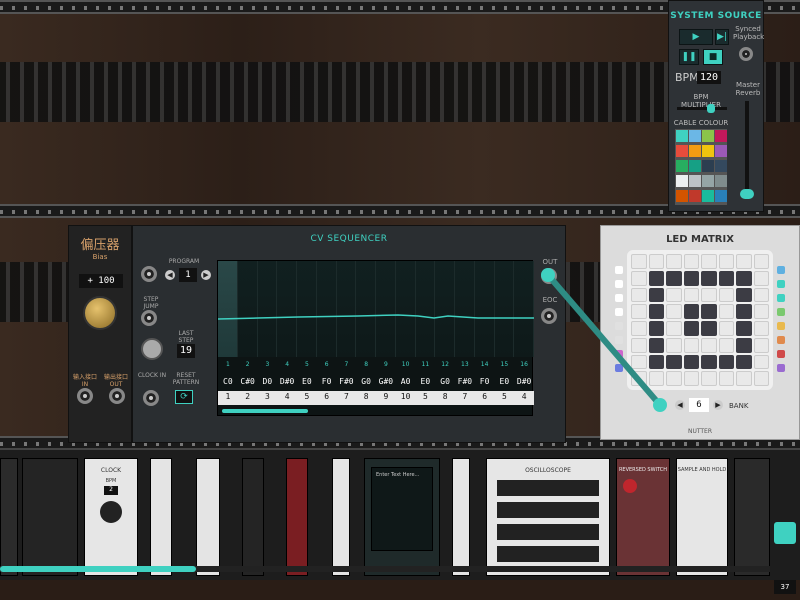 Image resolution: width=800 pixels, height=600 pixels. I want to click on bpm-multiplier-slider, so click(702, 108).